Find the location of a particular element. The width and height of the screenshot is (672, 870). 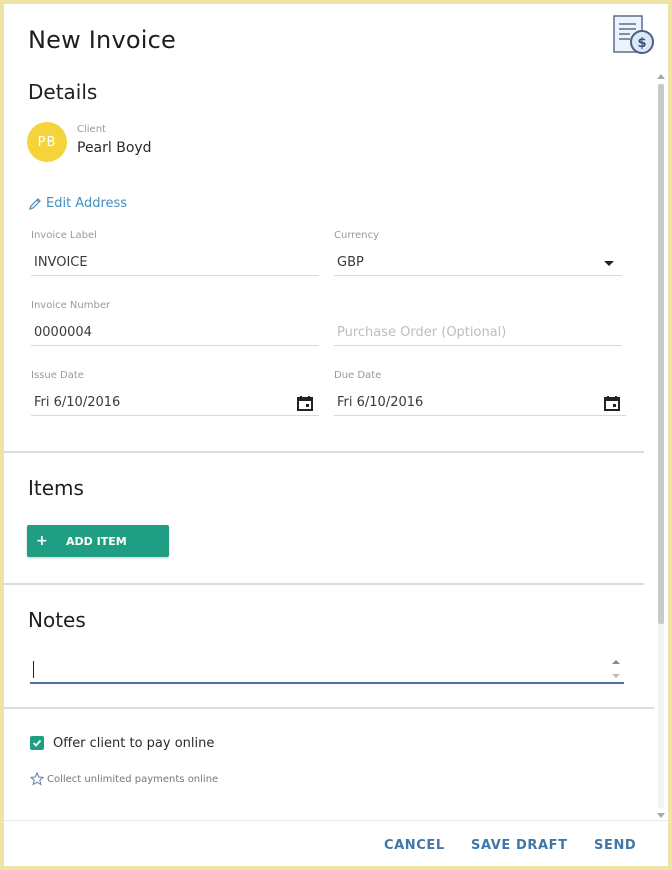

offer-online-checkbox is located at coordinates (37, 743).